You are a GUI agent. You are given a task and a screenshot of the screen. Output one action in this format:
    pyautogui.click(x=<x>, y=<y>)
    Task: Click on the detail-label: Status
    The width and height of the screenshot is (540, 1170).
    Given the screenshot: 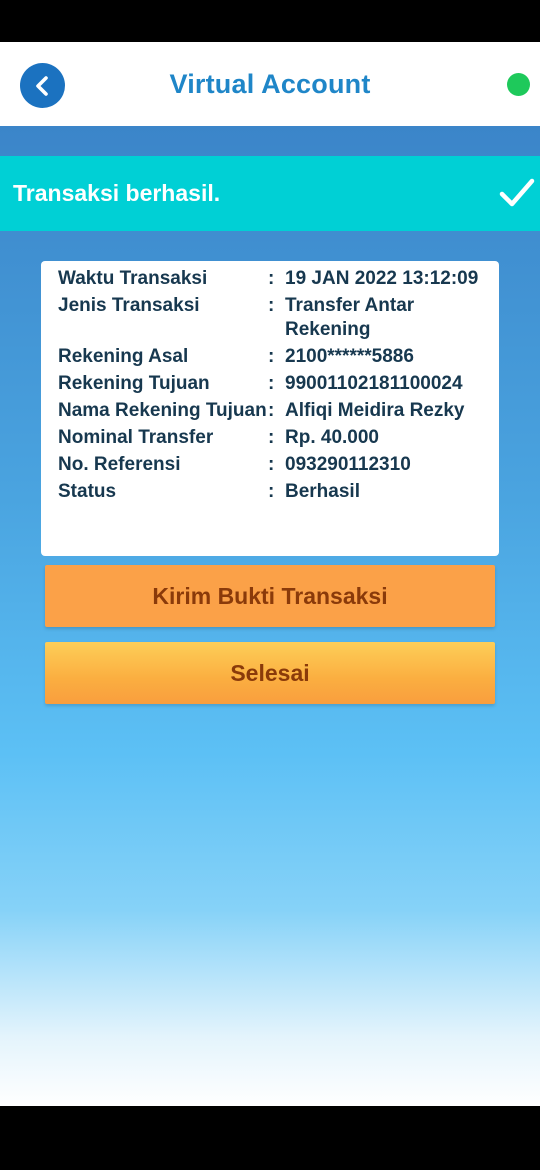 What is the action you would take?
    pyautogui.click(x=87, y=491)
    